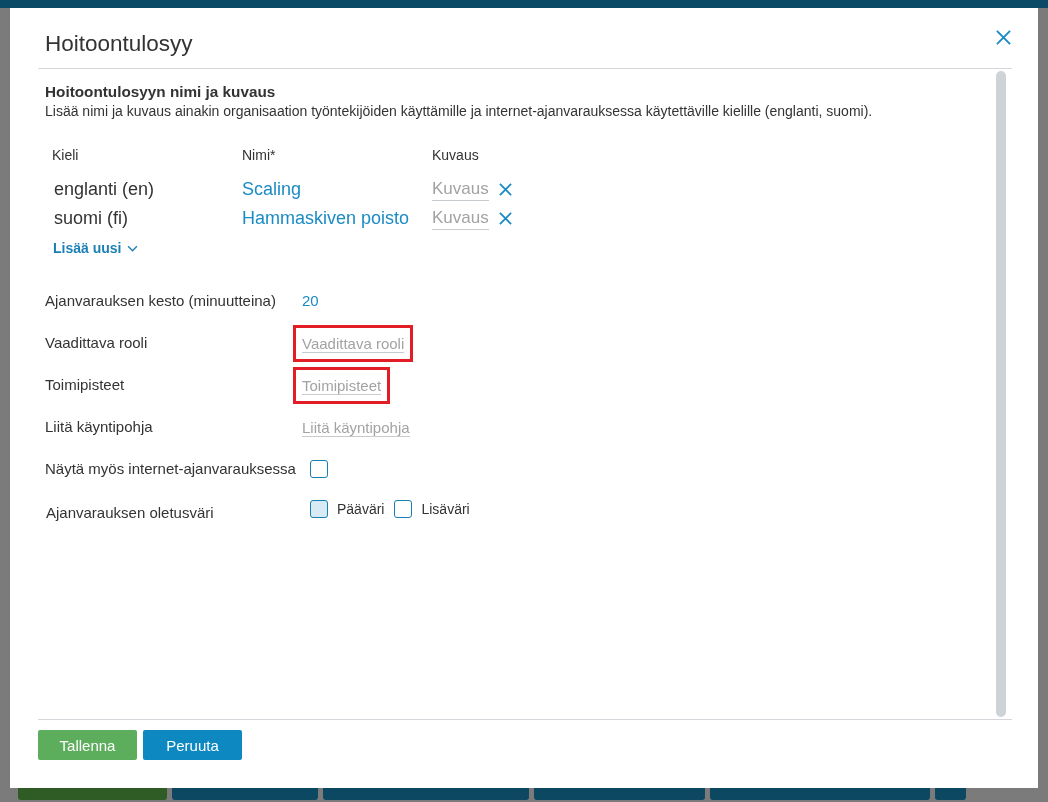 Image resolution: width=1048 pixels, height=802 pixels. What do you see at coordinates (99, 427) in the screenshot?
I see `form-label: Liitä käyntipohja` at bounding box center [99, 427].